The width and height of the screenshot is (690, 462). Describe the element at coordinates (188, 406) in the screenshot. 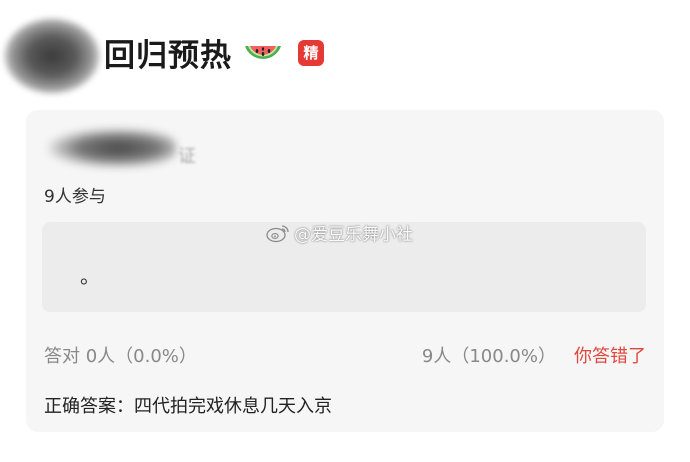

I see `correct-answer: 正确答案：四代拍完戏休息几天入京` at that location.